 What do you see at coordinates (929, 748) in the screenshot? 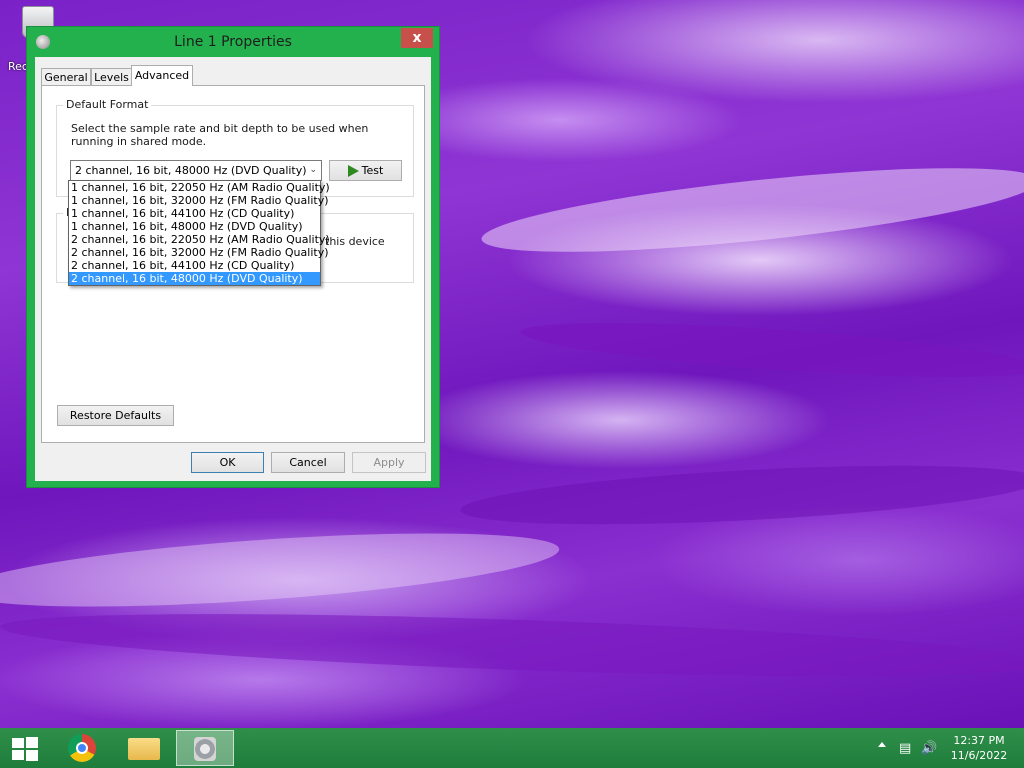
I see `volume-icon: 🔊` at bounding box center [929, 748].